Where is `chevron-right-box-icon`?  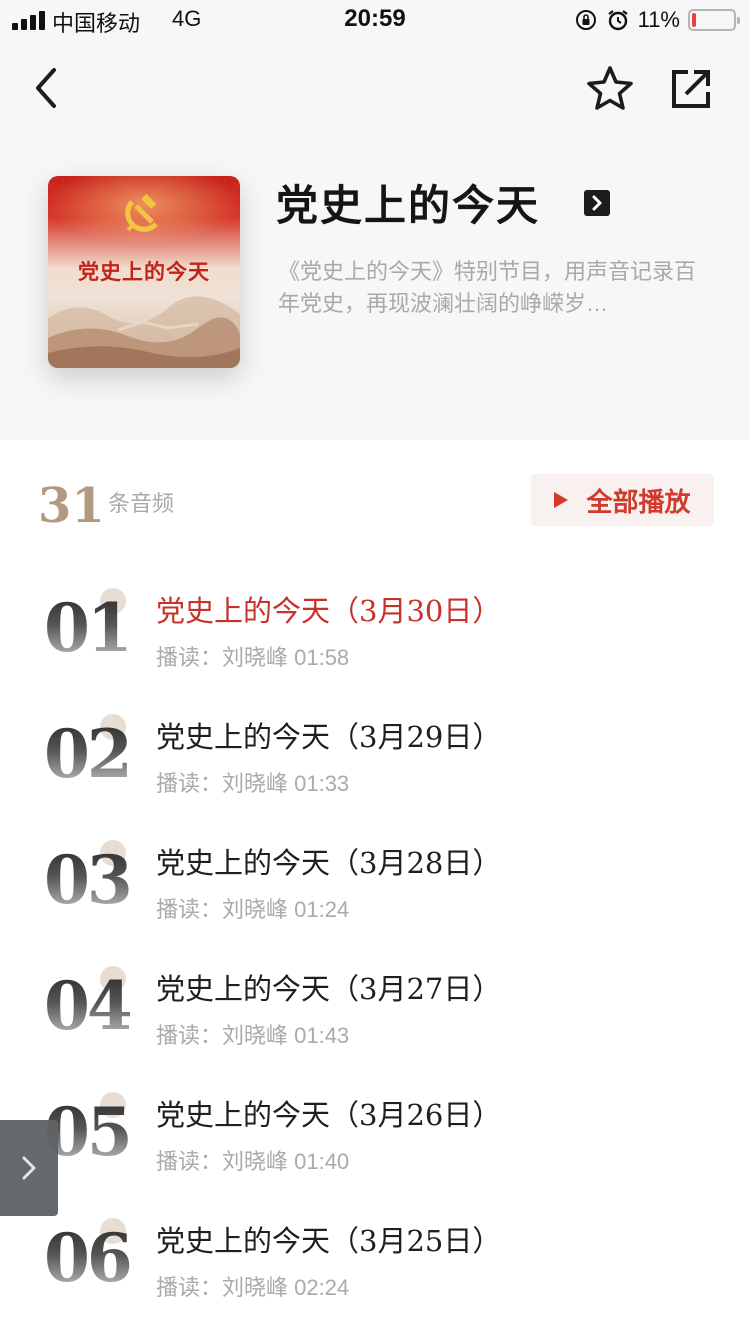
chevron-right-box-icon is located at coordinates (597, 203).